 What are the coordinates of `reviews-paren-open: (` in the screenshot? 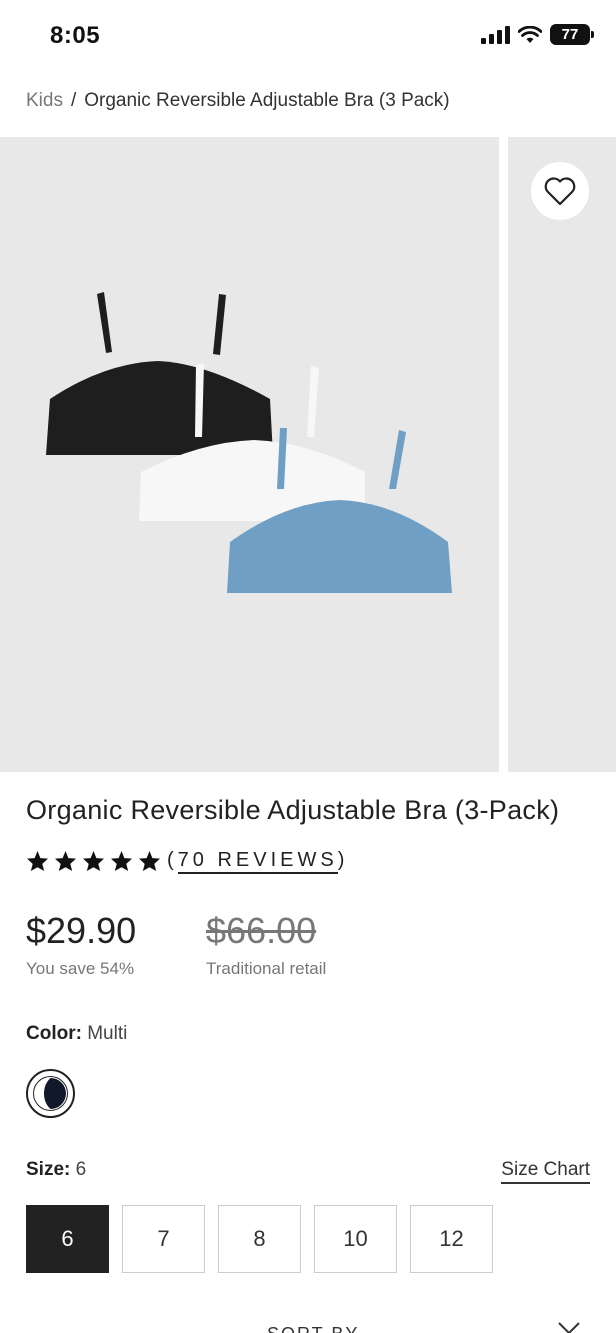 It's located at (172, 860).